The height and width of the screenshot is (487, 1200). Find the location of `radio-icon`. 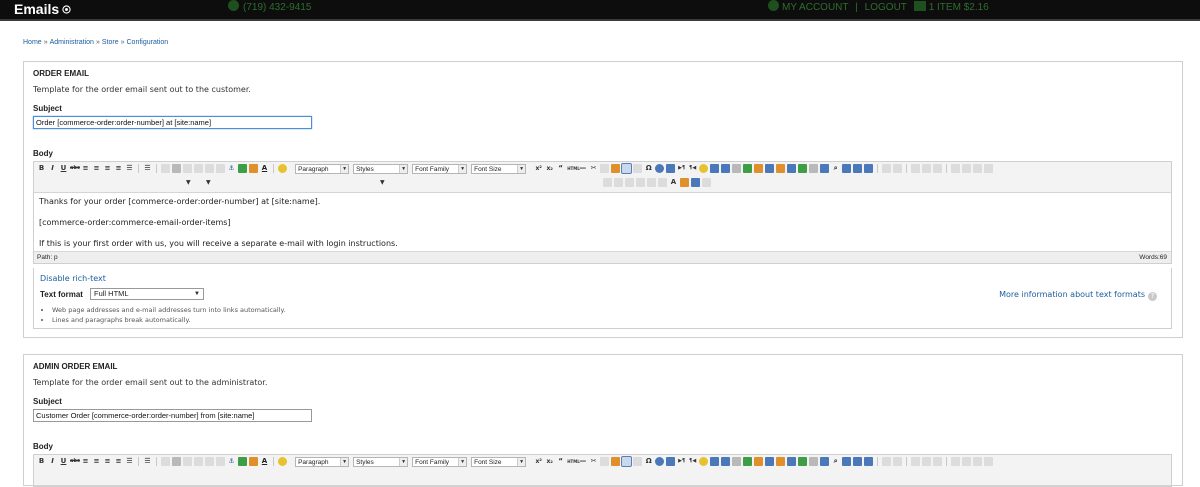

radio-icon is located at coordinates (781, 461).